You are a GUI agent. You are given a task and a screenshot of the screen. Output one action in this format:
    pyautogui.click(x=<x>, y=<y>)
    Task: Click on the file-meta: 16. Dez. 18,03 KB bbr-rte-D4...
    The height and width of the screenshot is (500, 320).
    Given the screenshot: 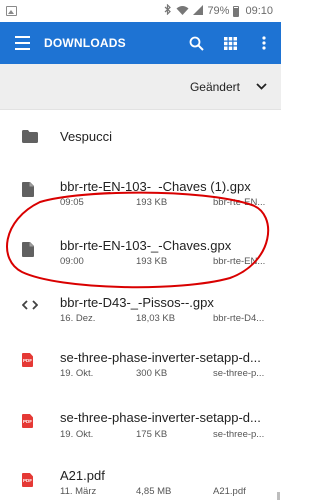 What is the action you would take?
    pyautogui.click(x=165, y=319)
    